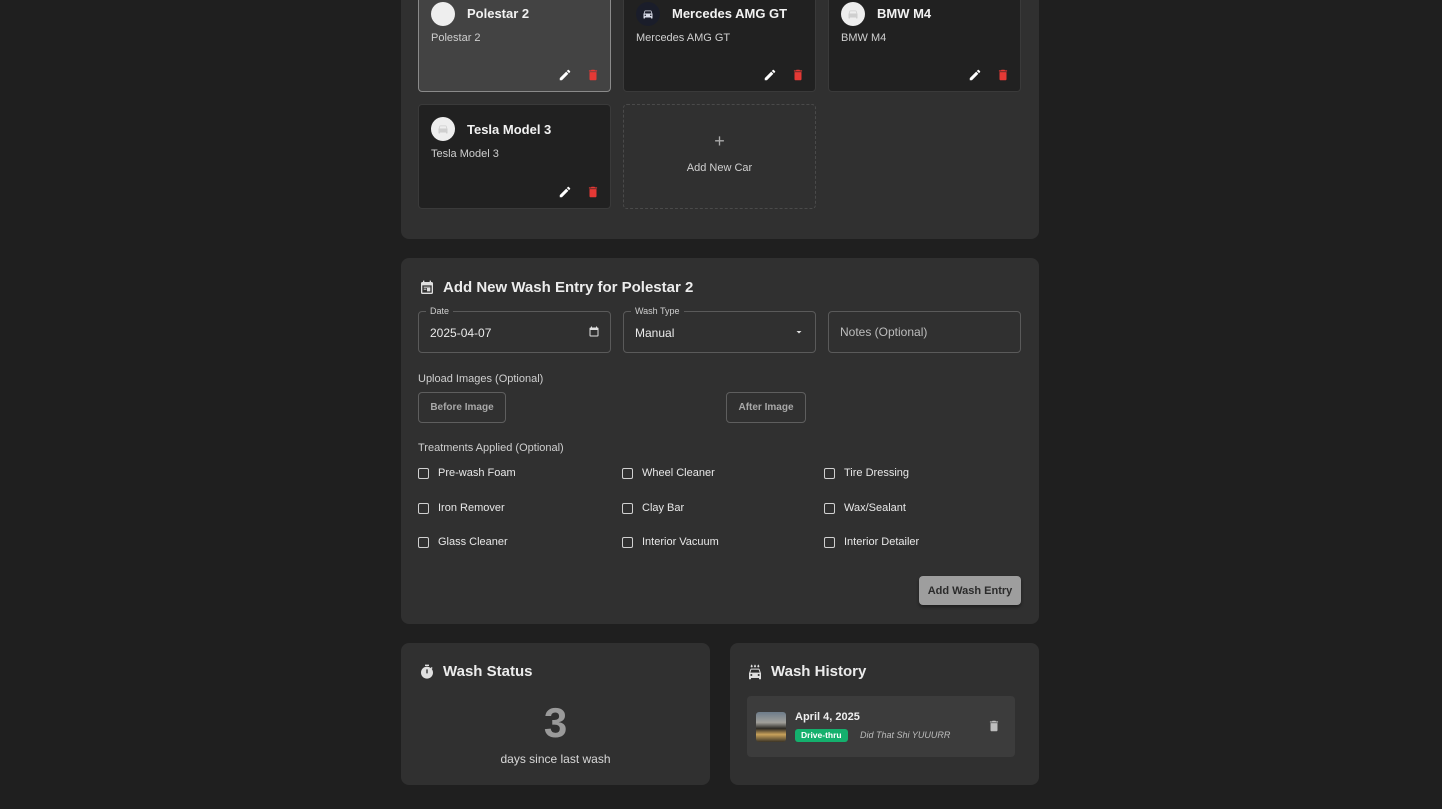 This screenshot has height=809, width=1442. Describe the element at coordinates (663, 508) in the screenshot. I see `treatment-label: Clay Bar` at that location.